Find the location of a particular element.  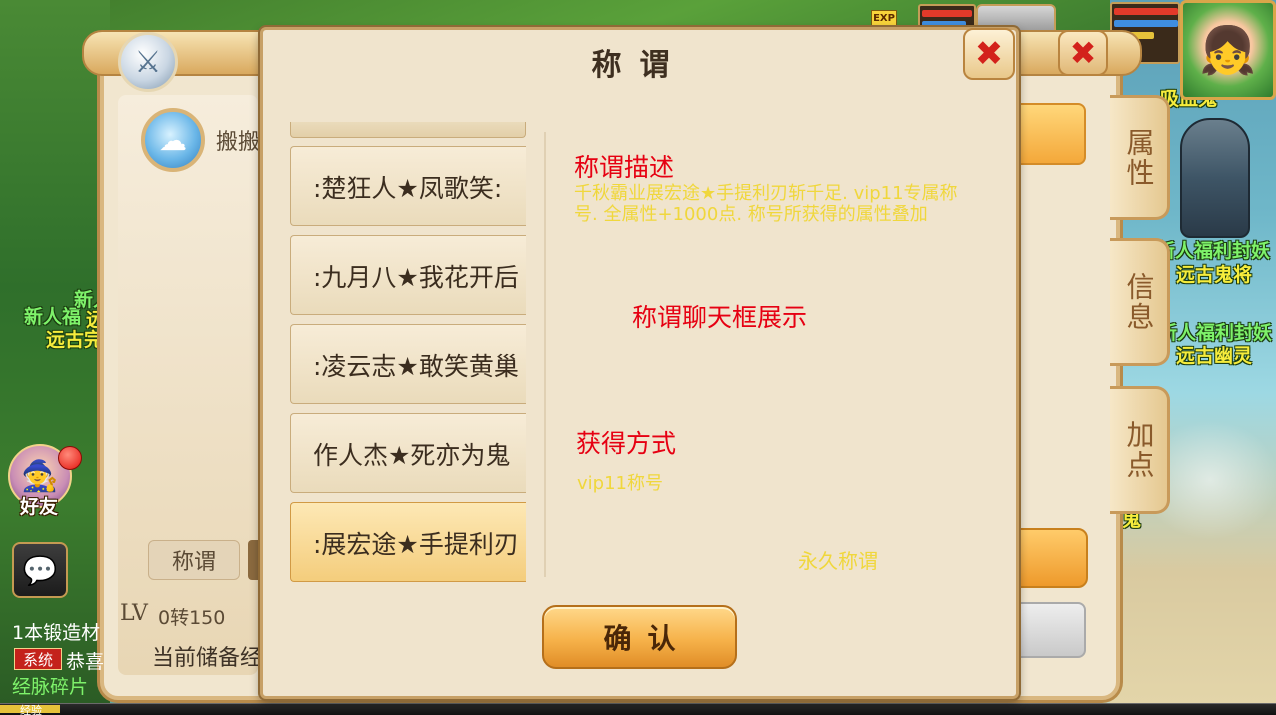

system-tag: 系统 is located at coordinates (38, 659).